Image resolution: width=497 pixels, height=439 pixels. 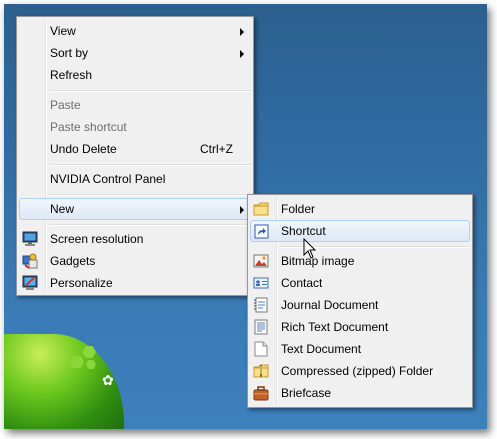 I want to click on submenu-item-contact: Contact, so click(x=360, y=283).